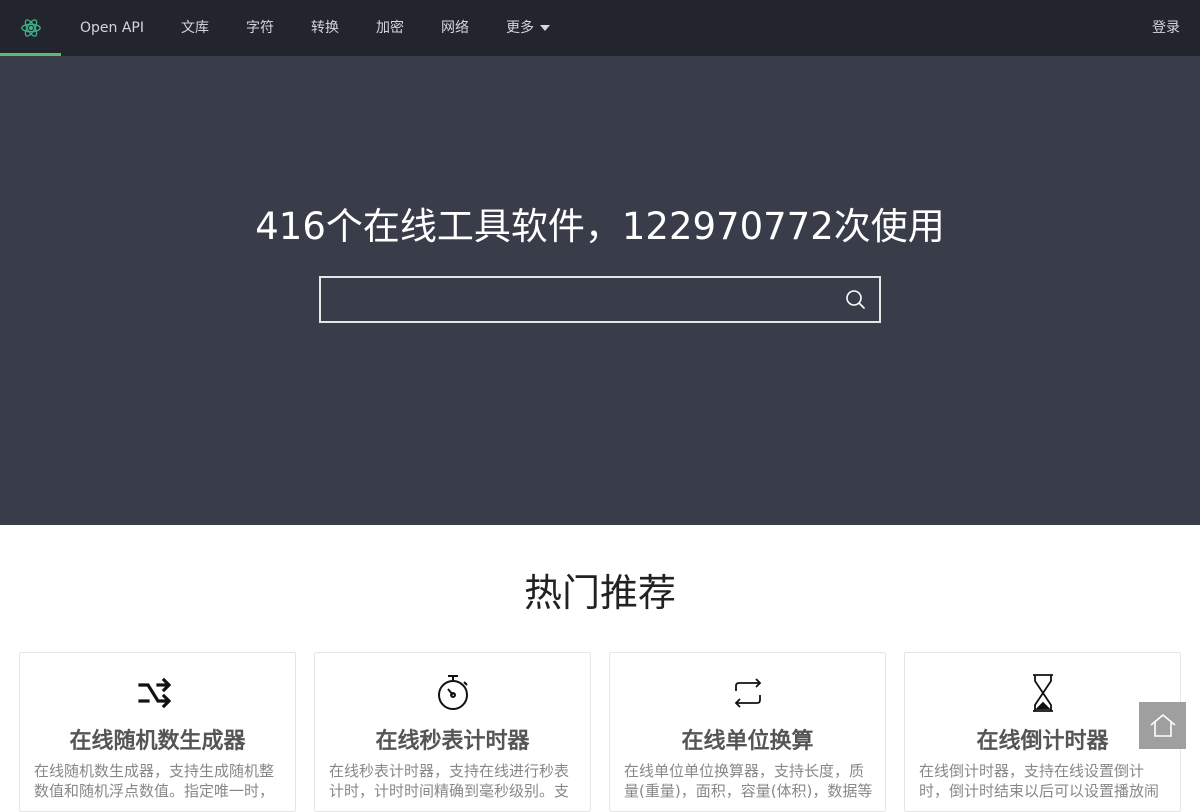 The image size is (1200, 812). I want to click on back-to-top-button, so click(1162, 725).